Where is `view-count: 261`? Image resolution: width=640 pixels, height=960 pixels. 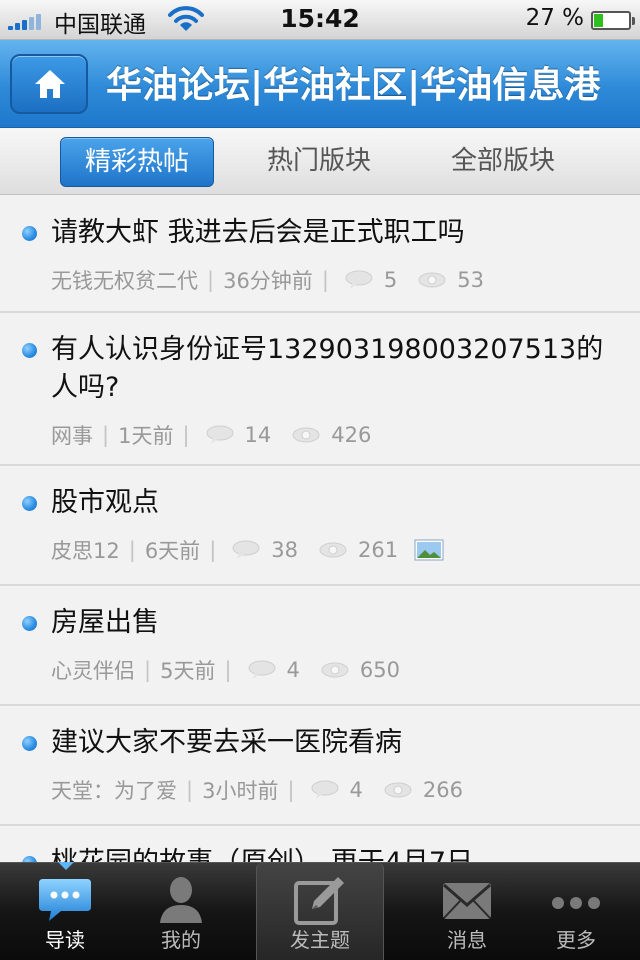
view-count: 261 is located at coordinates (378, 550).